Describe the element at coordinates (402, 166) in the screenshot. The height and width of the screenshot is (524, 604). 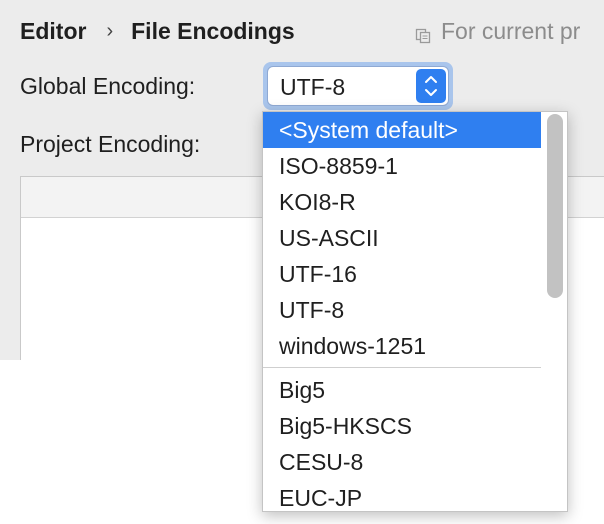
I see `option-iso-8859-1: ISO-8859-1` at that location.